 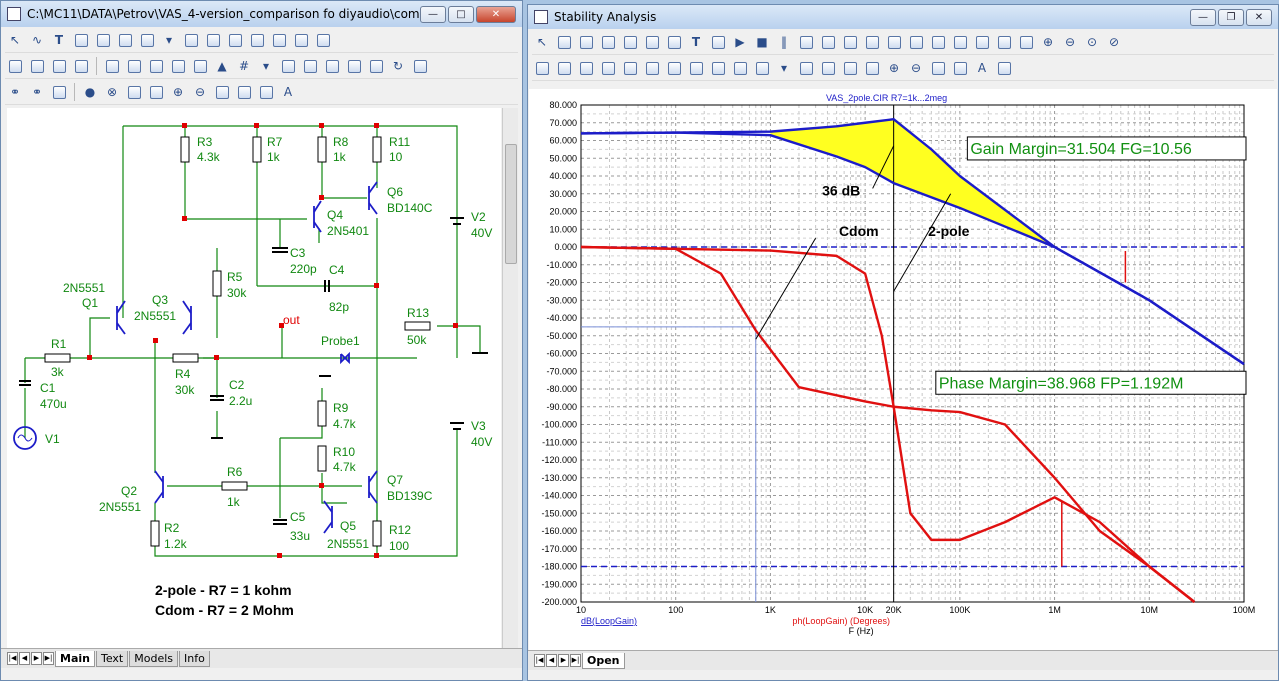 I want to click on restore-button: ❐, so click(x=1231, y=17).